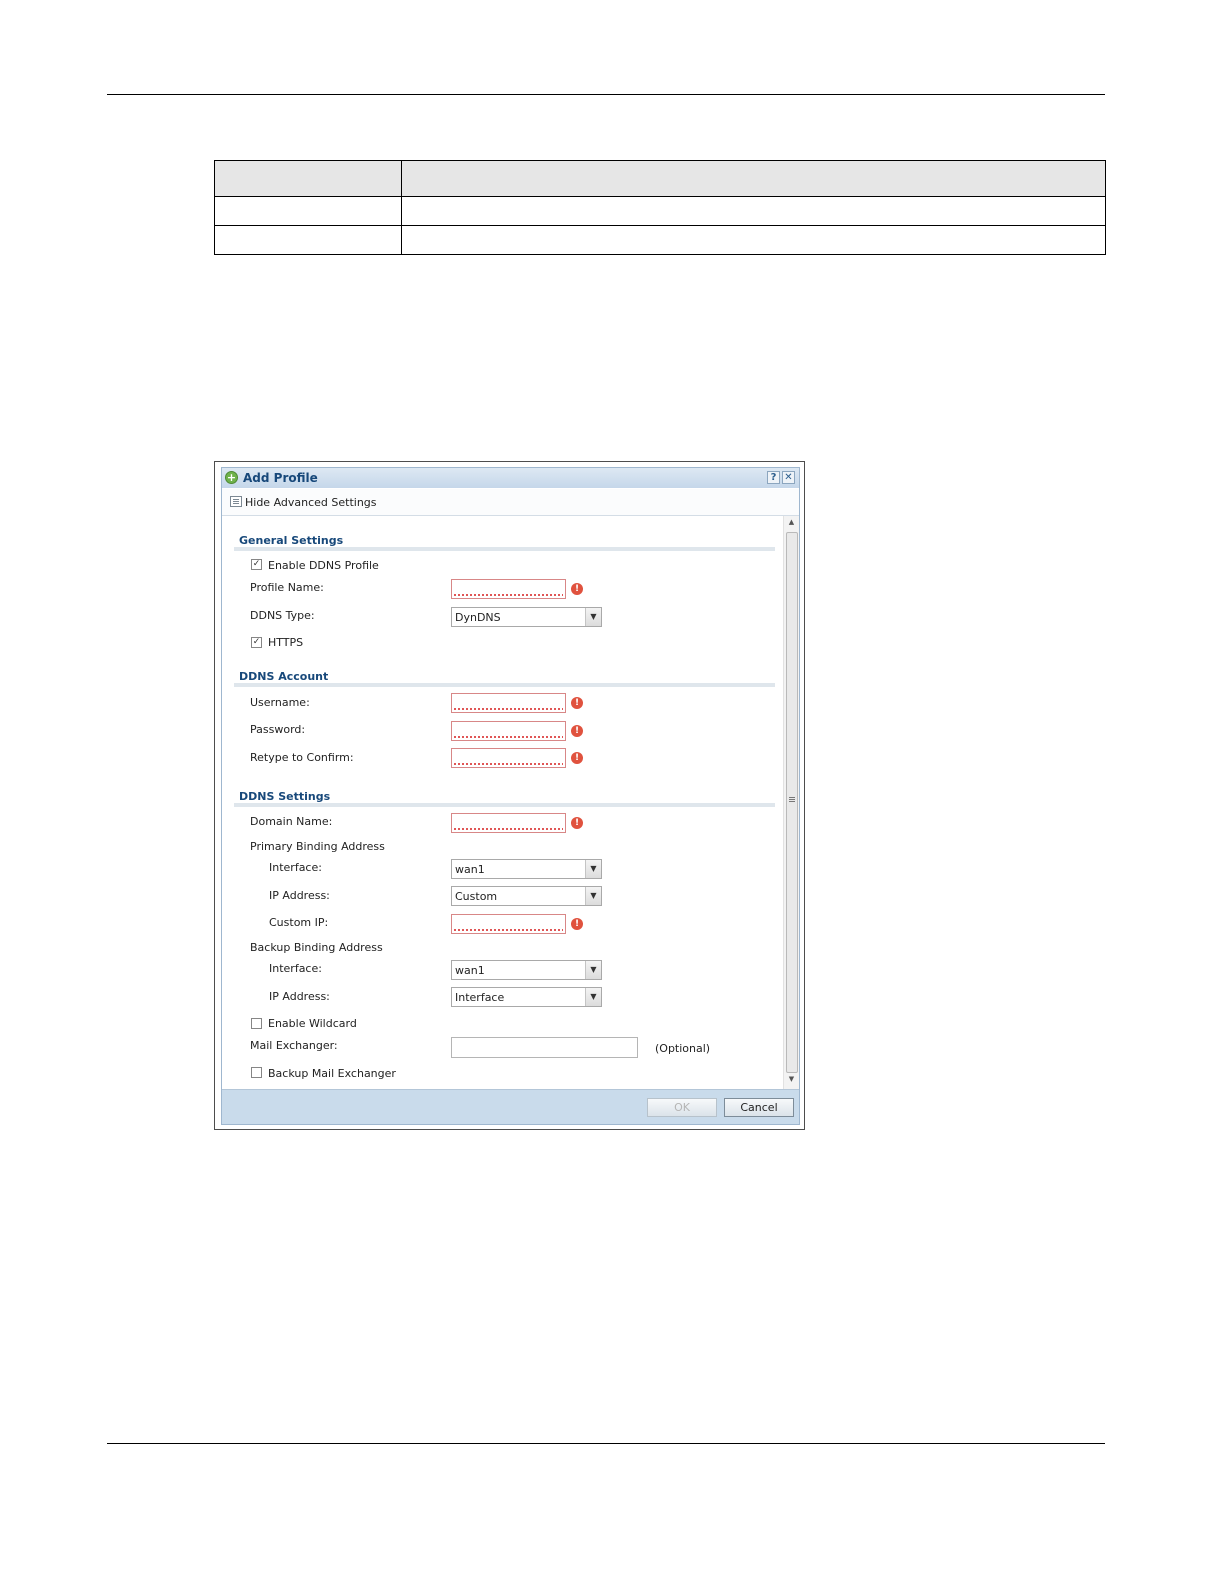 The width and height of the screenshot is (1224, 1584). I want to click on backup-ip-label: IP Address:, so click(299, 996).